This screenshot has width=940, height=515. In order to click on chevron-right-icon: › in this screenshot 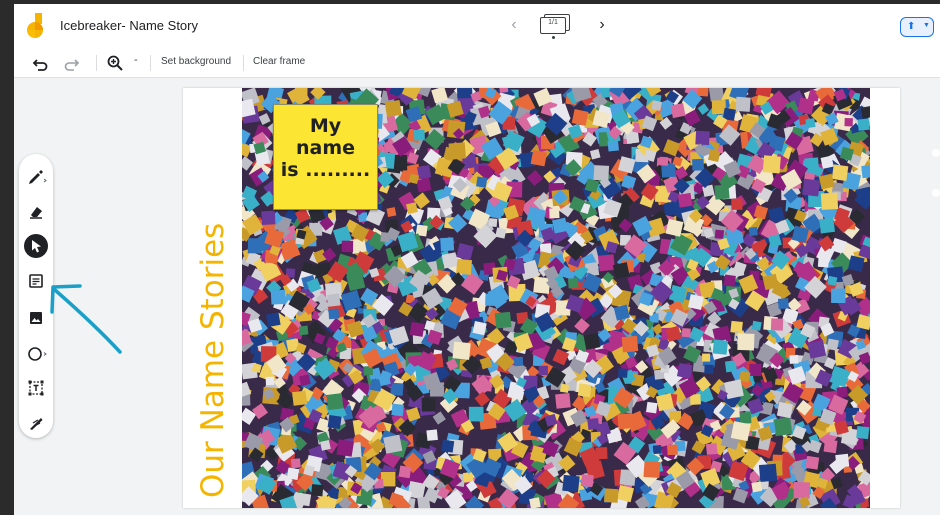, I will do `click(602, 25)`.